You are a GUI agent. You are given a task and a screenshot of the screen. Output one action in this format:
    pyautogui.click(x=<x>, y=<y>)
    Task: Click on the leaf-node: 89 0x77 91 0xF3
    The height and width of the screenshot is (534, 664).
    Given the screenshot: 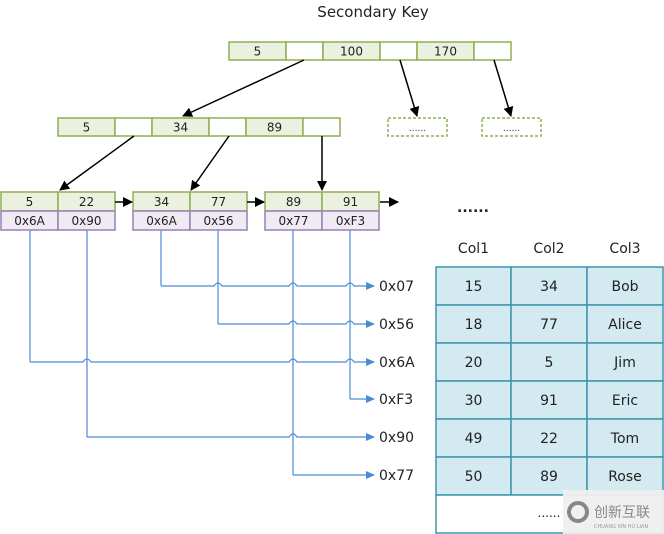 What is the action you would take?
    pyautogui.click(x=322, y=211)
    